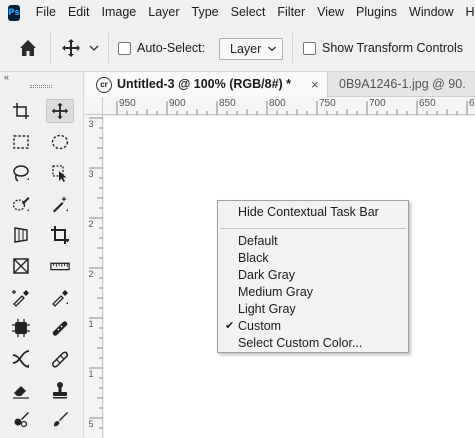 This screenshot has width=475, height=438. What do you see at coordinates (104, 85) in the screenshot?
I see `cloud-document-icon: cr` at bounding box center [104, 85].